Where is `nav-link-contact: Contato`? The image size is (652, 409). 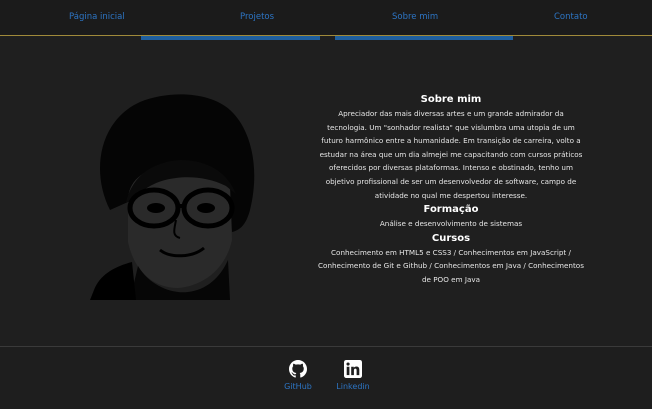
nav-link-contact: Contato is located at coordinates (571, 17).